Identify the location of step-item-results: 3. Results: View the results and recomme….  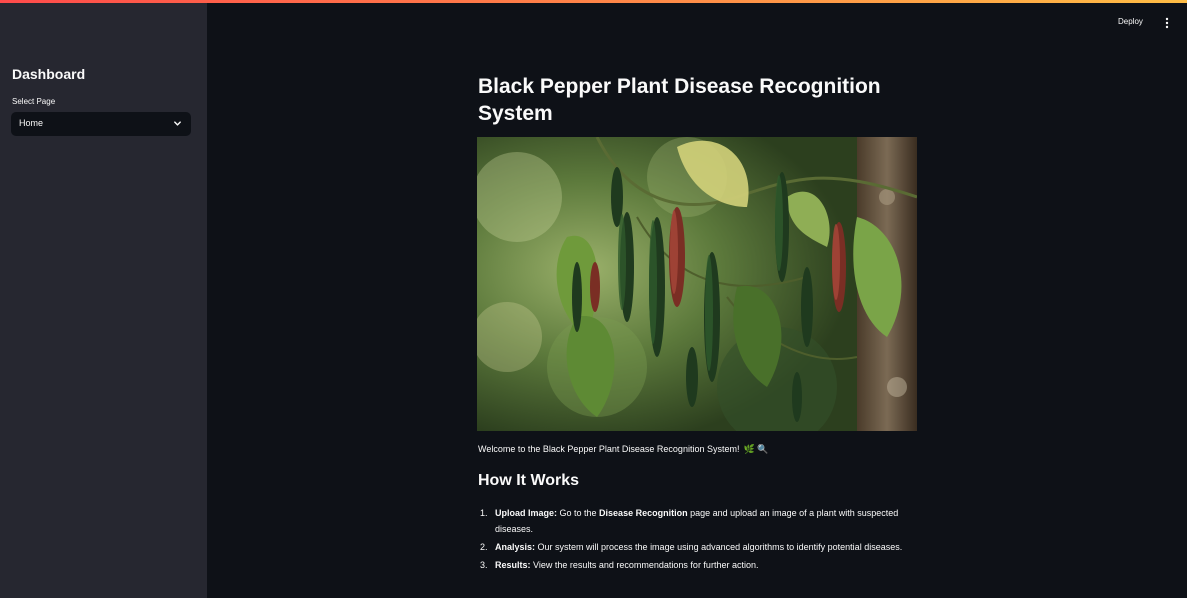
(698, 565).